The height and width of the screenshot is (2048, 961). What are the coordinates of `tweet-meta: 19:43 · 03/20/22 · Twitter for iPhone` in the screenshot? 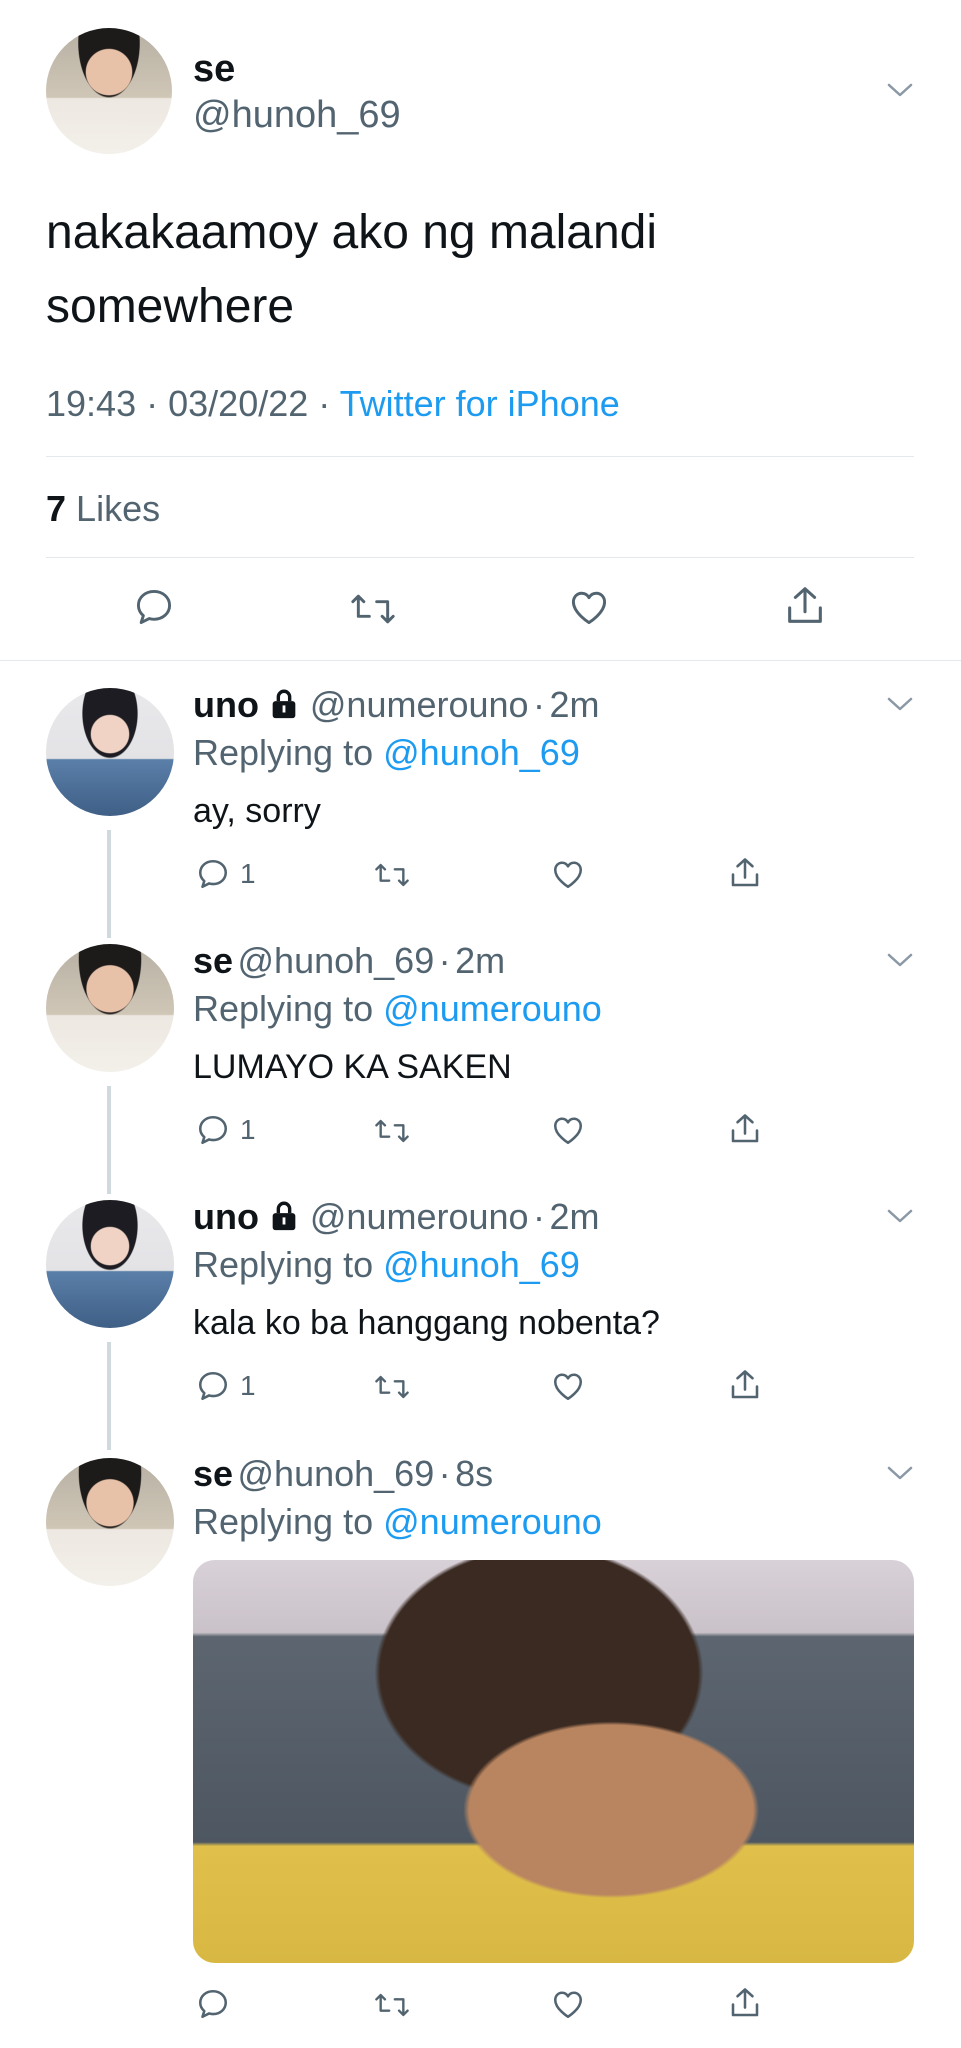 It's located at (333, 404).